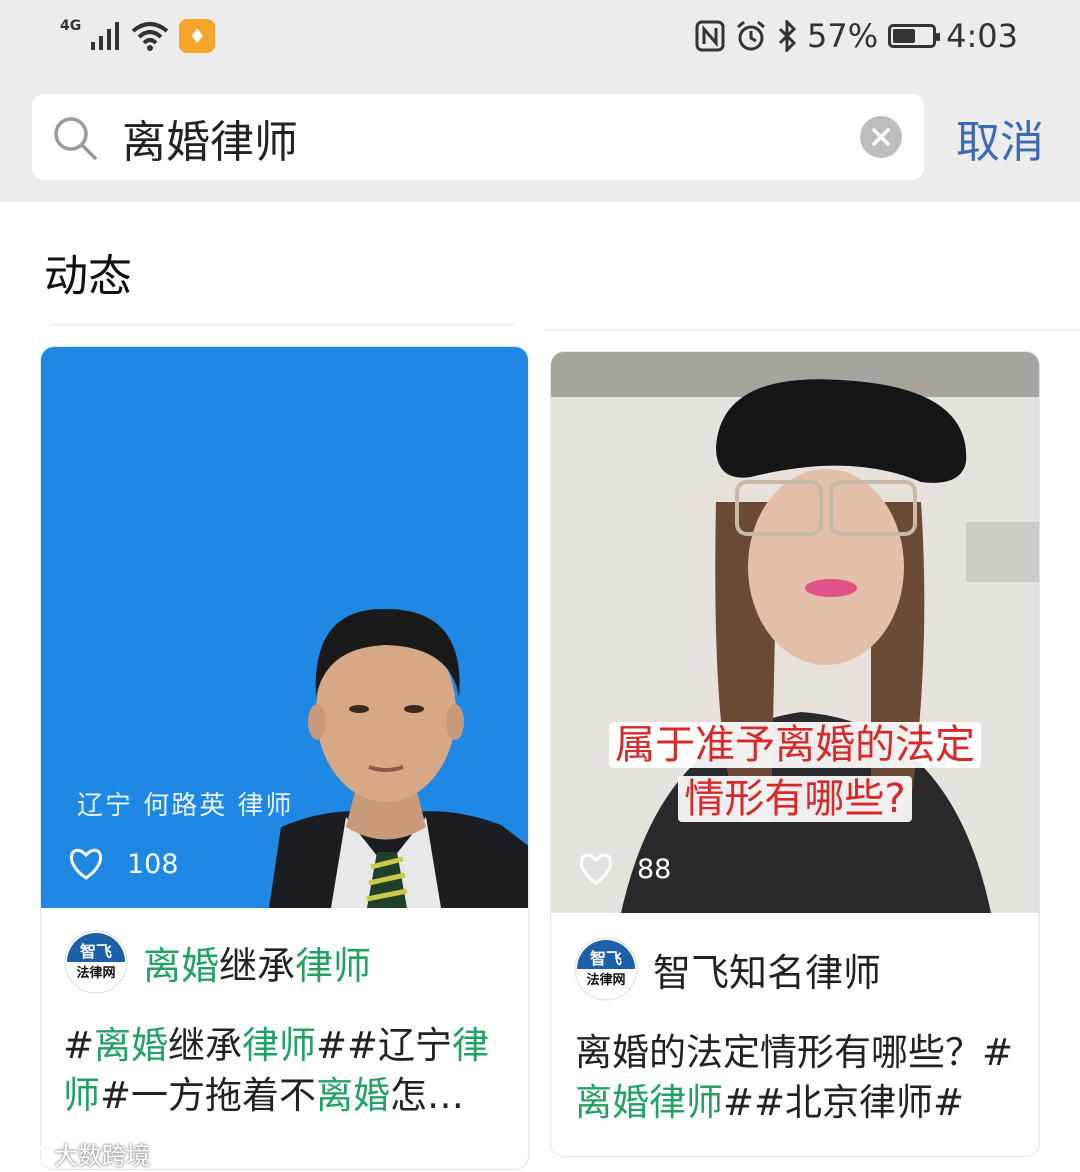  What do you see at coordinates (75, 138) in the screenshot?
I see `search-icon` at bounding box center [75, 138].